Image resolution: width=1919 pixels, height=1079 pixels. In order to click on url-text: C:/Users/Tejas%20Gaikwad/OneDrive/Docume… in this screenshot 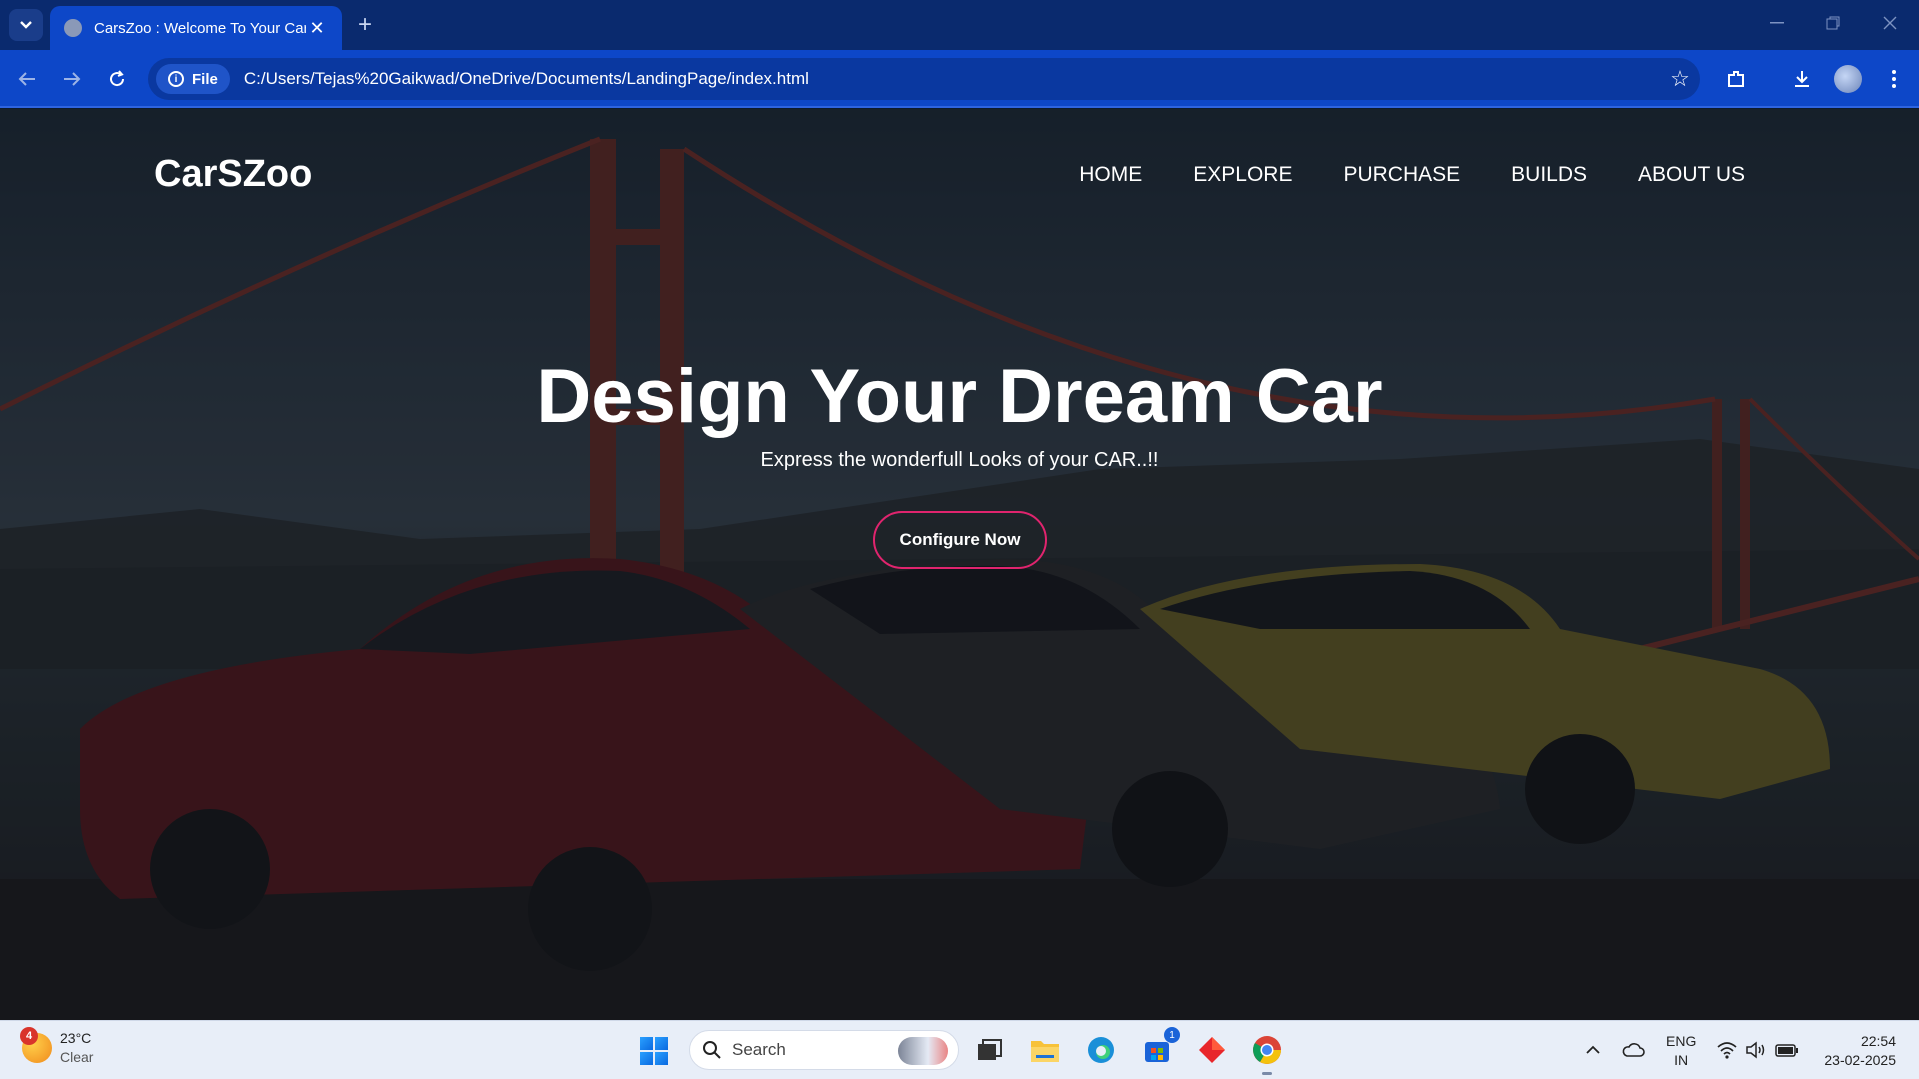, I will do `click(952, 79)`.